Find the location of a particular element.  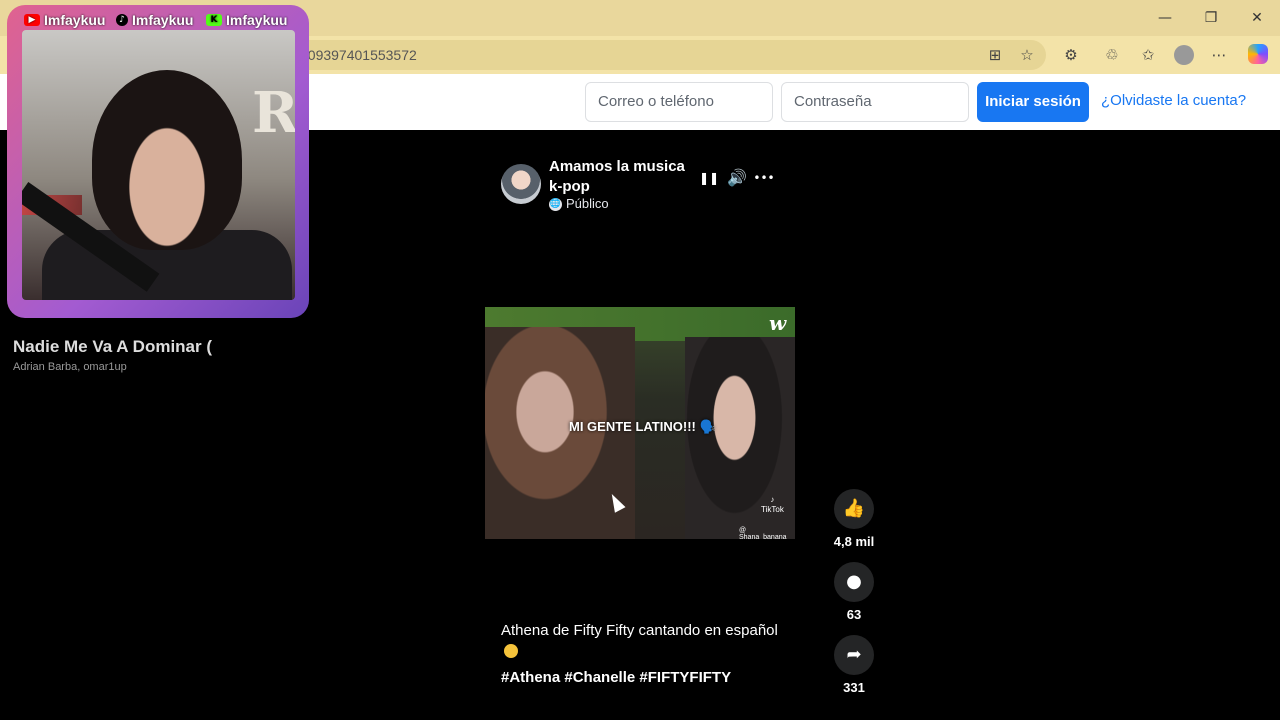

hashtags: #Athena #Chanelle #FIFTYFIFTY is located at coordinates (616, 677).